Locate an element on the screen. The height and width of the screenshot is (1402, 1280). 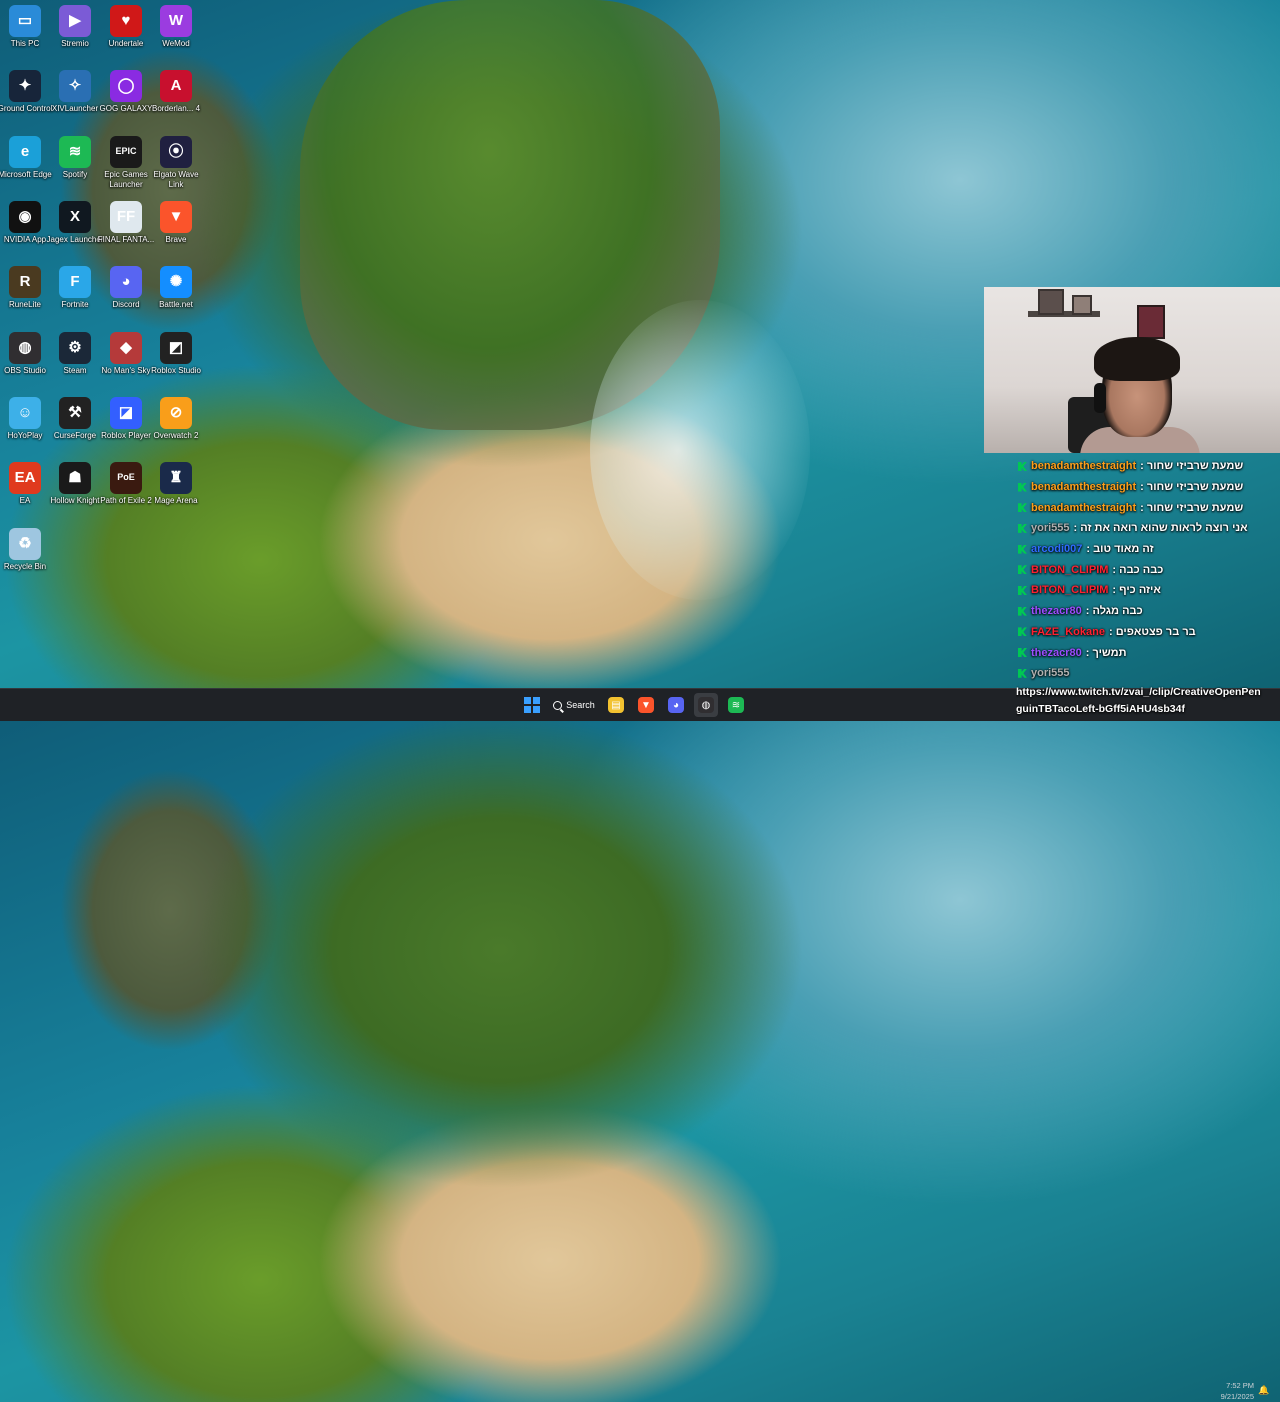
discord-taskbar-button: ◕ is located at coordinates (676, 705).